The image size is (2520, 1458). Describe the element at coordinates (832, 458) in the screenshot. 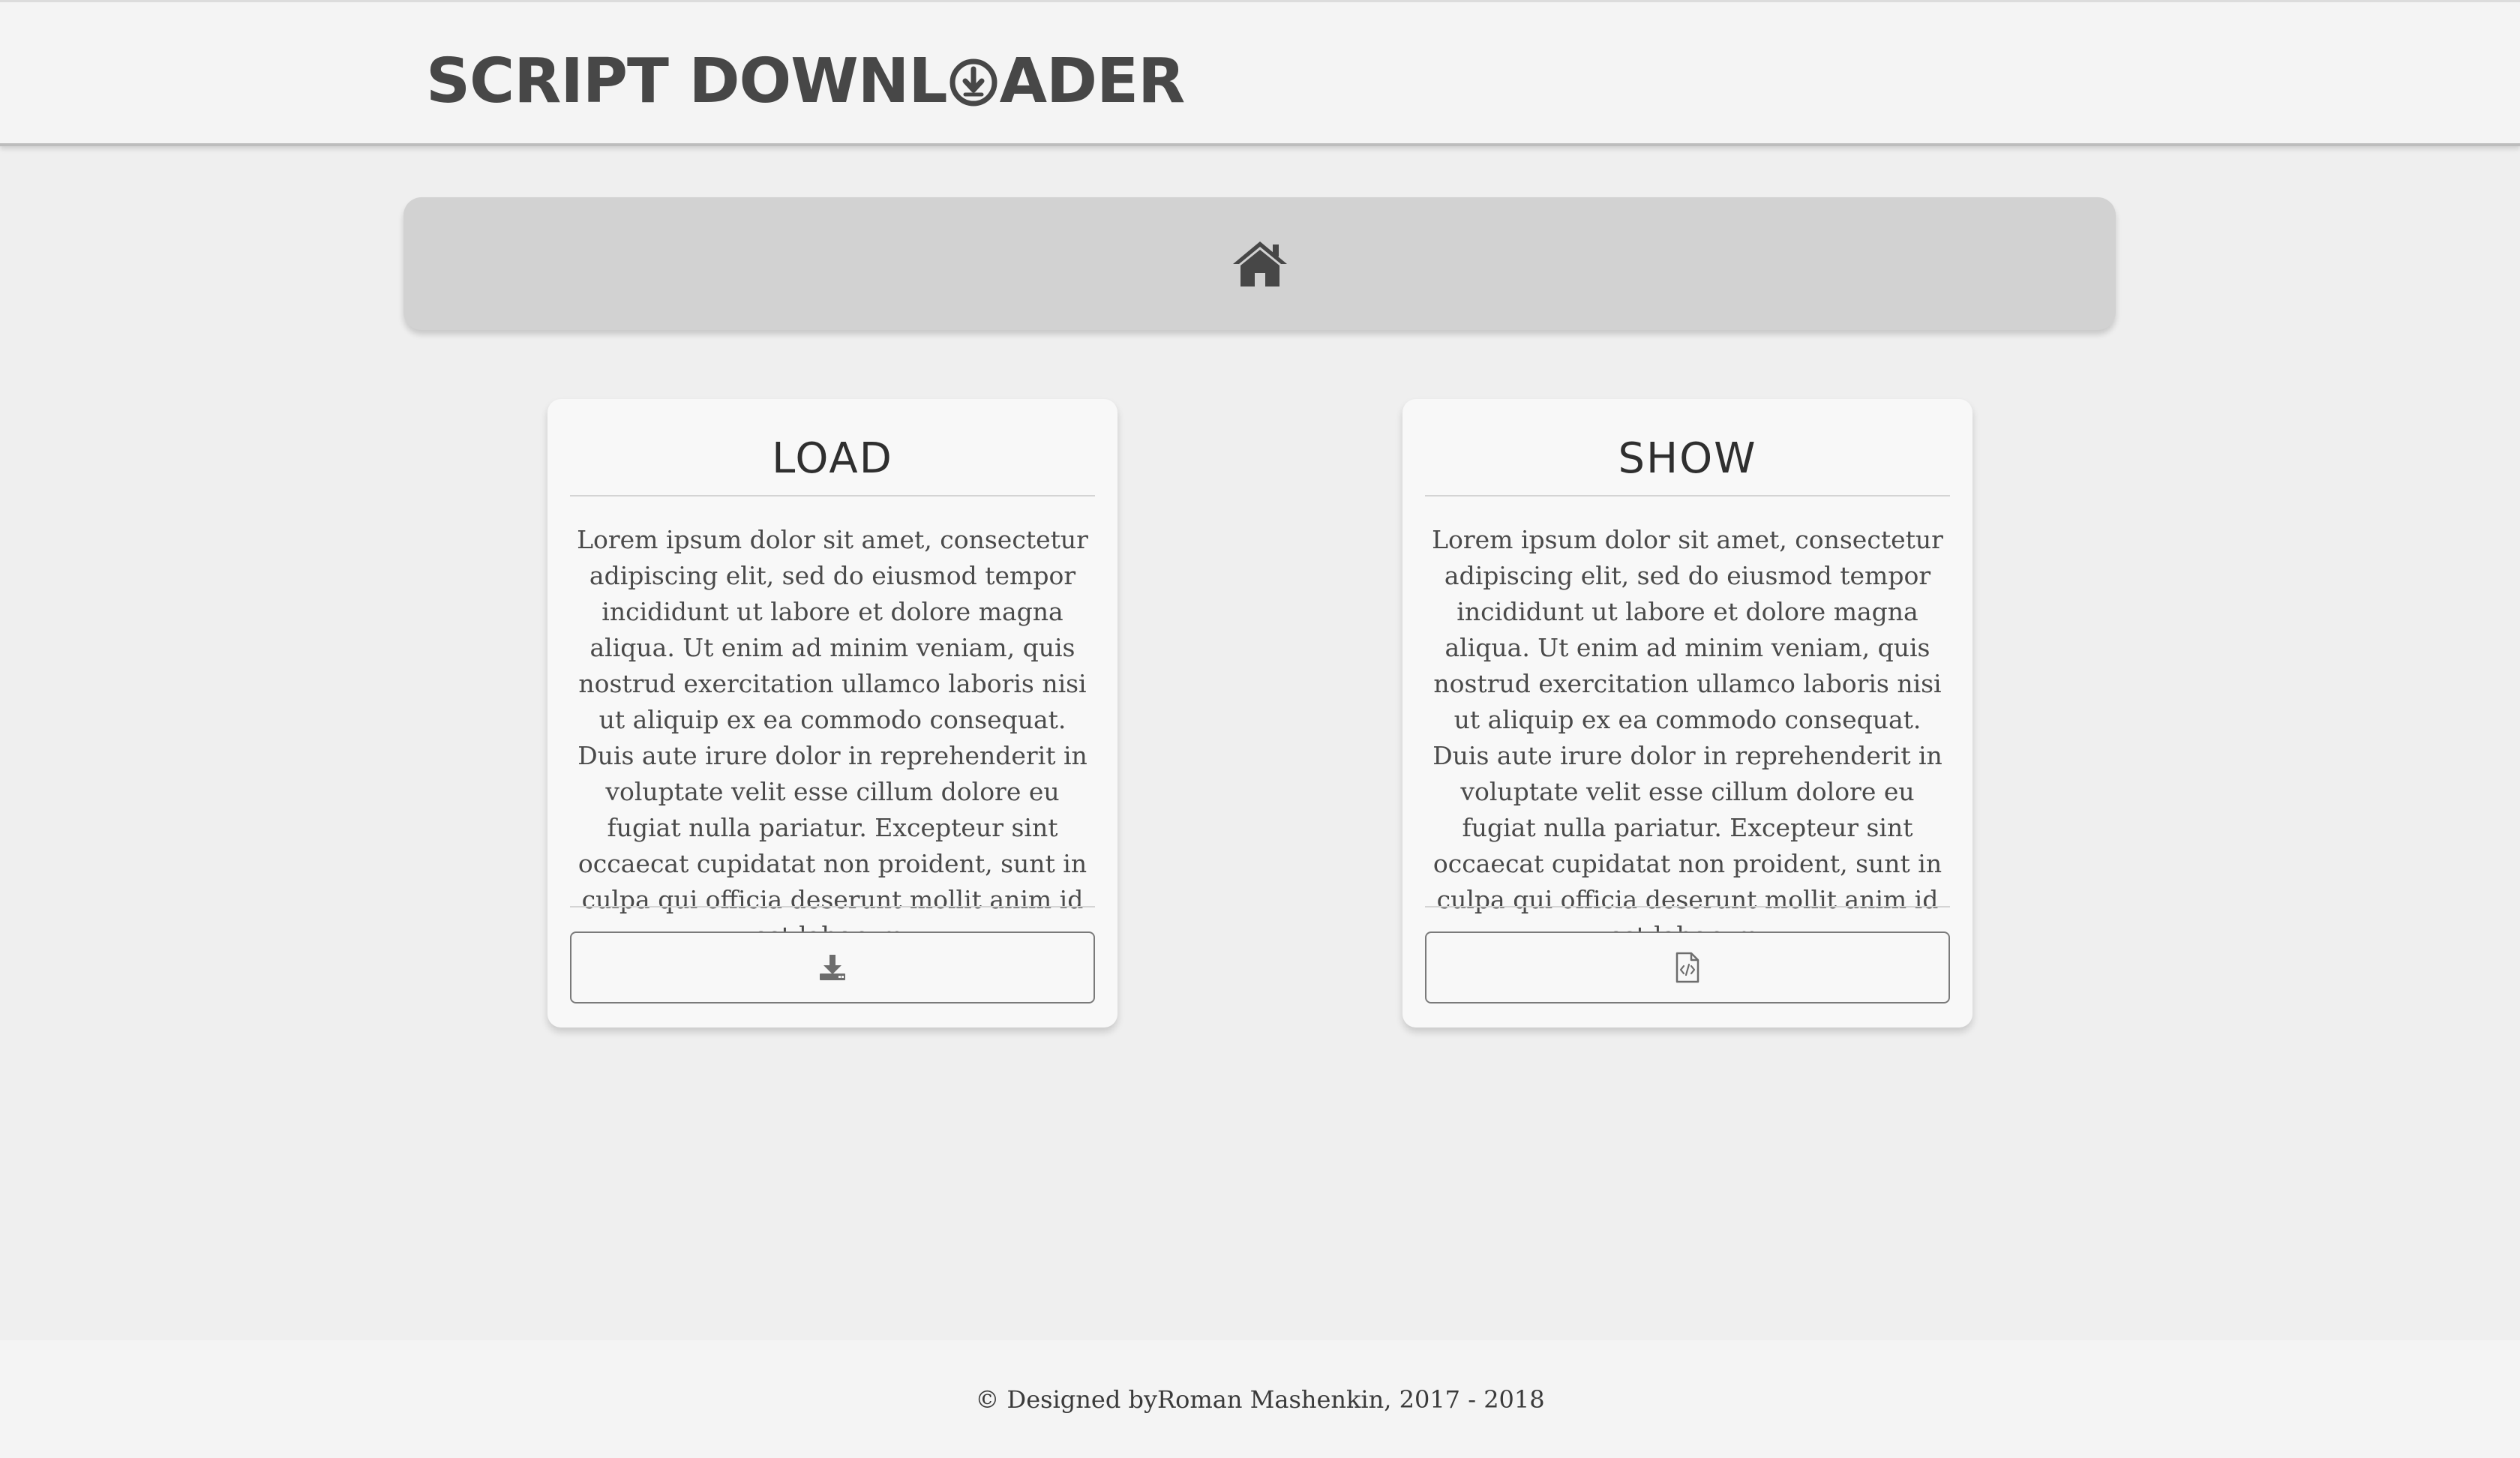

I see `card-title: LOAD` at that location.